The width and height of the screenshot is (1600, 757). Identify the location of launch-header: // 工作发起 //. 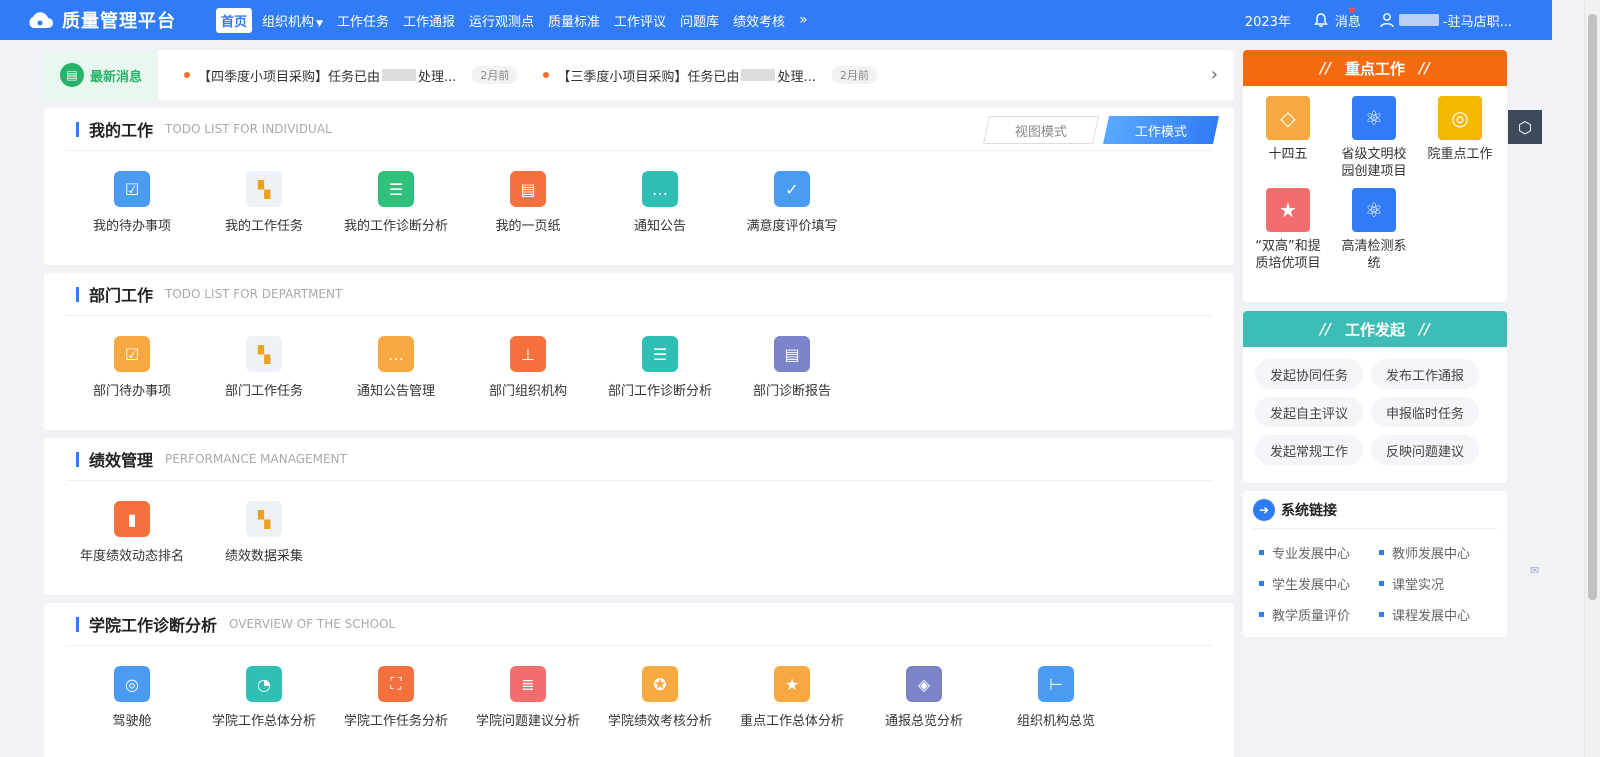
(1375, 329).